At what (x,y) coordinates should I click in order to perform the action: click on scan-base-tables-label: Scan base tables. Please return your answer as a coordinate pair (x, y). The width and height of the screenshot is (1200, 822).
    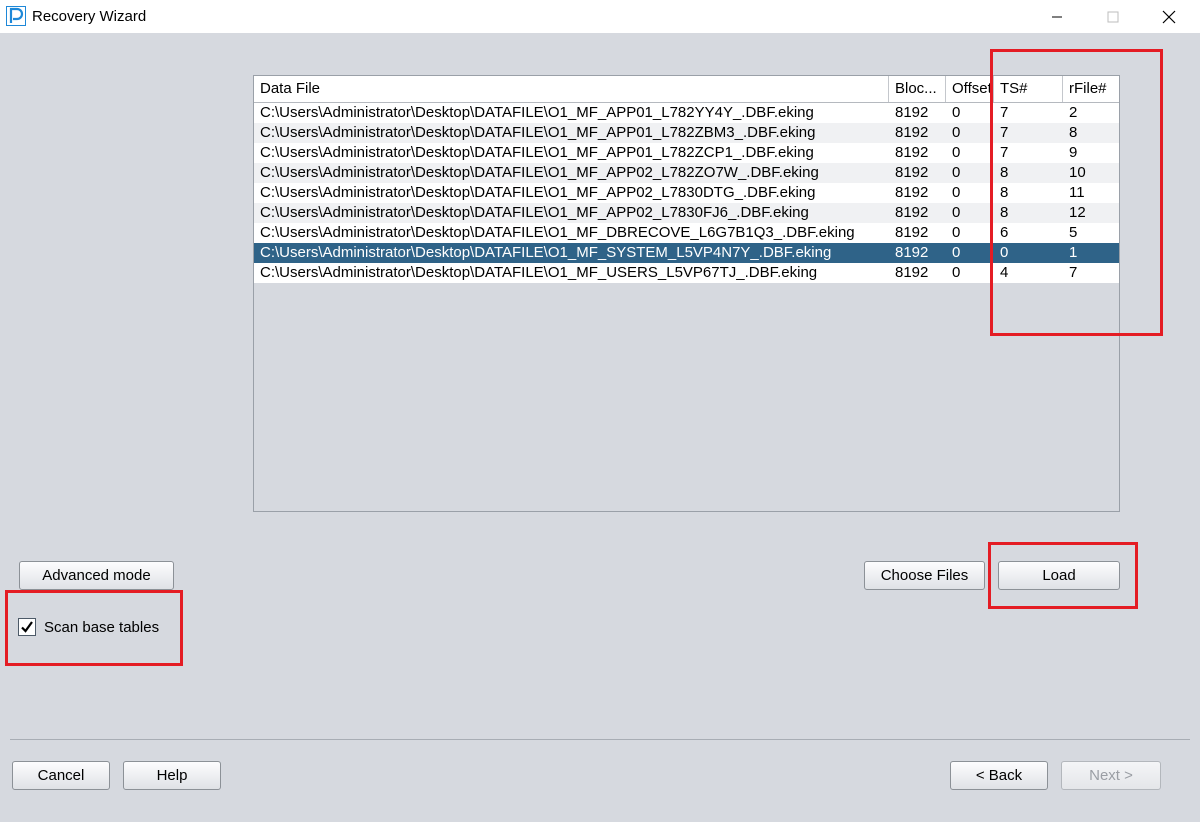
    Looking at the image, I should click on (102, 627).